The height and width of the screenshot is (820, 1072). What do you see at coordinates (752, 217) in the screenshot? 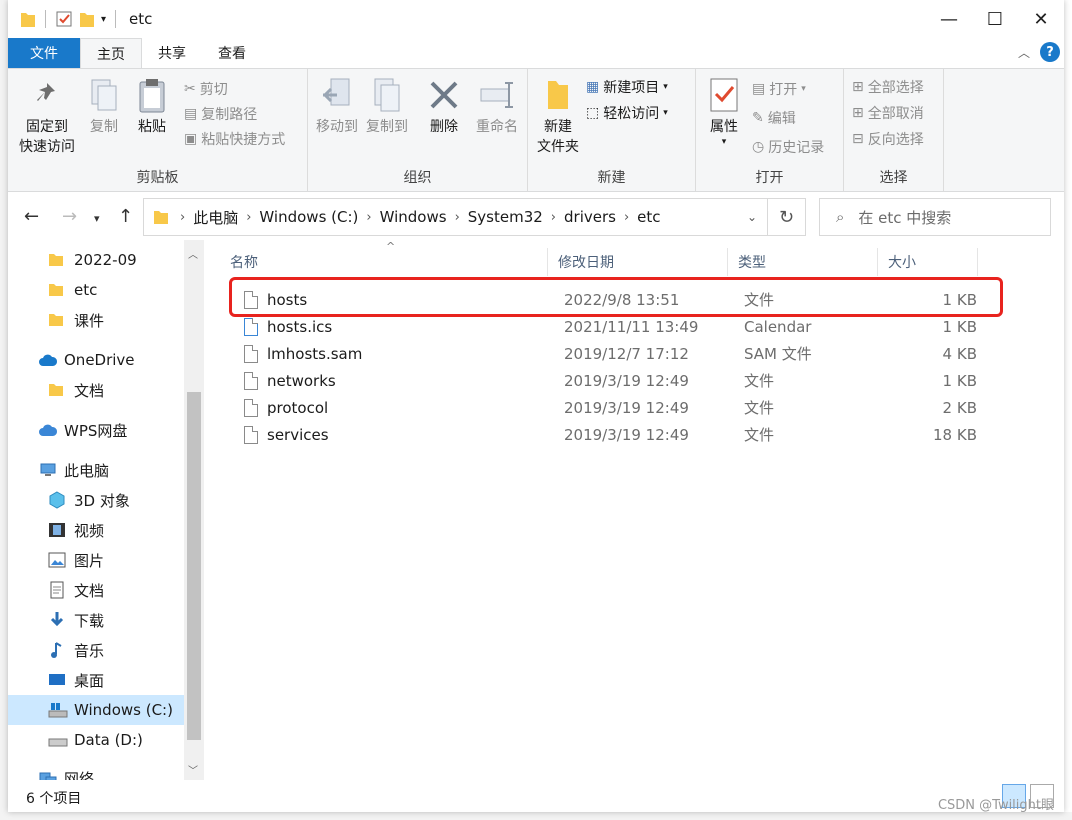
I see `address-history-chevron-icon: ⌄` at bounding box center [752, 217].